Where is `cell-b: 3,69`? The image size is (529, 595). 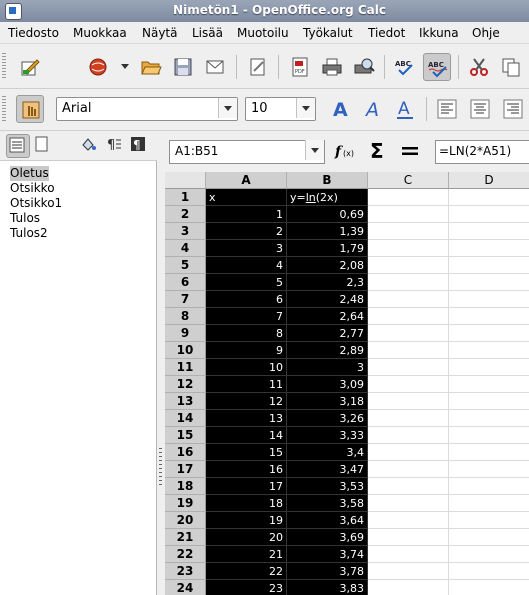
cell-b: 3,69 is located at coordinates (327, 537).